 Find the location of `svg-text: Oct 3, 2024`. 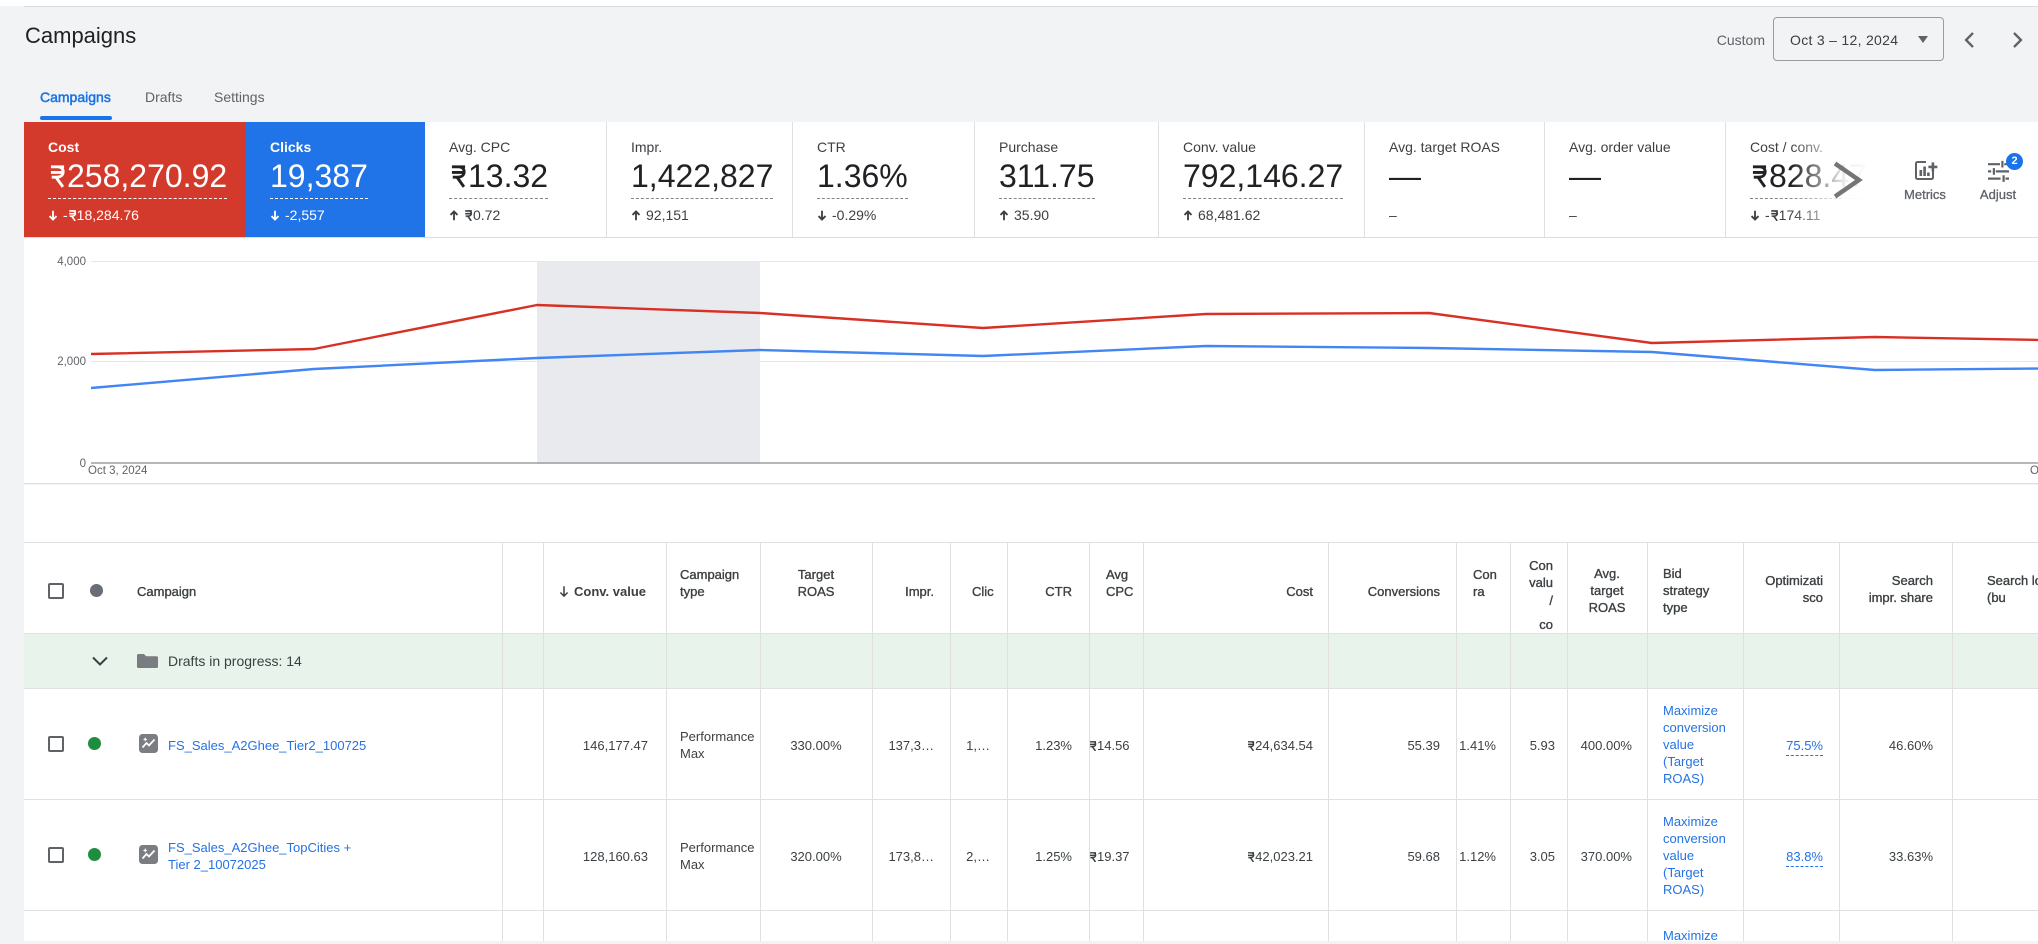

svg-text: Oct 3, 2024 is located at coordinates (118, 471).